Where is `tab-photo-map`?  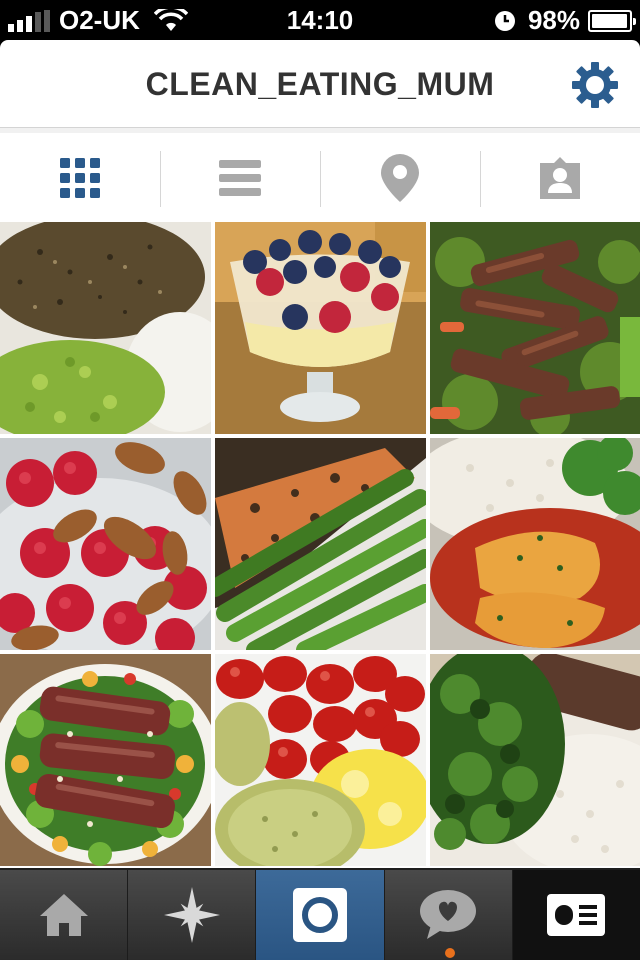 tab-photo-map is located at coordinates (400, 177).